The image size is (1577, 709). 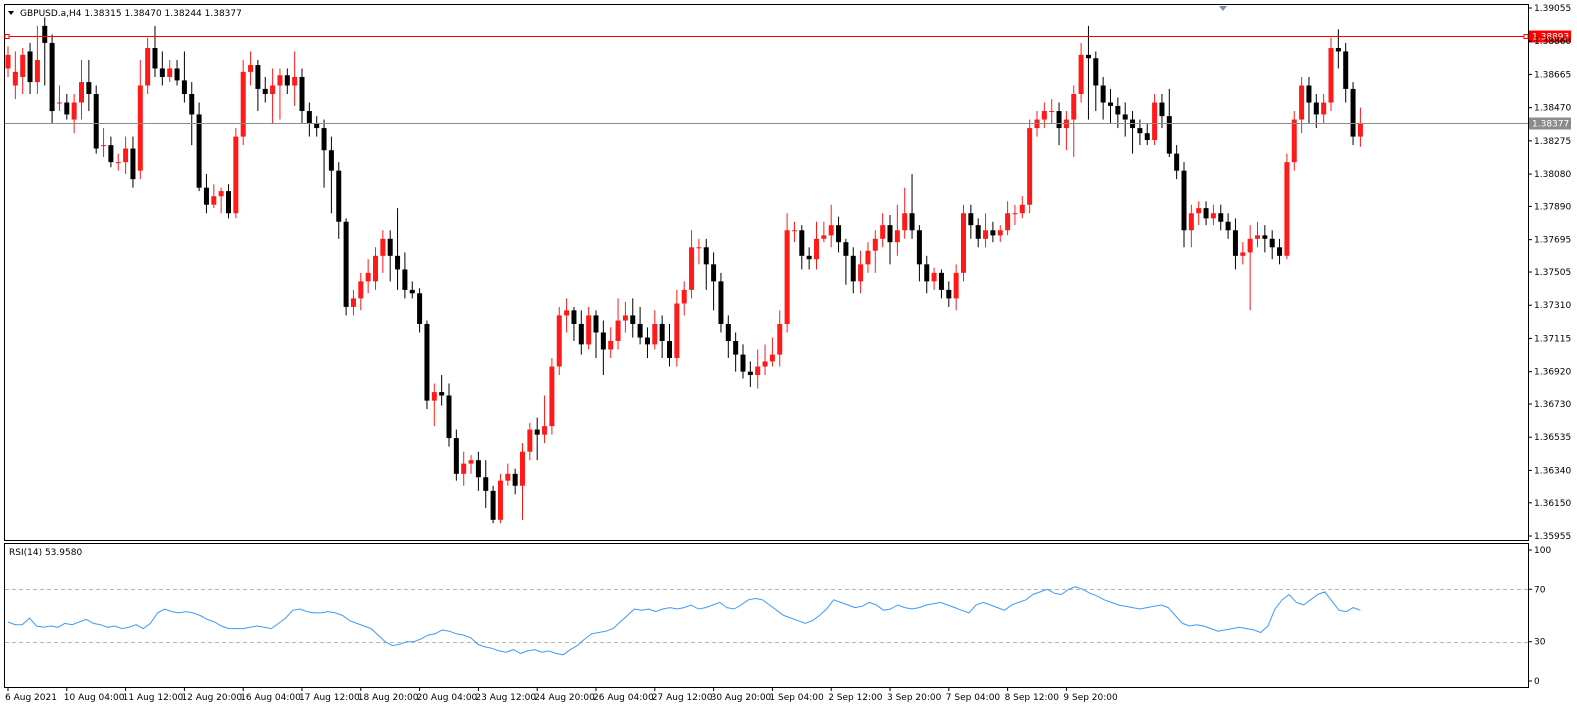 I want to click on time-tick-label: 1 Sep 04:00, so click(x=796, y=698).